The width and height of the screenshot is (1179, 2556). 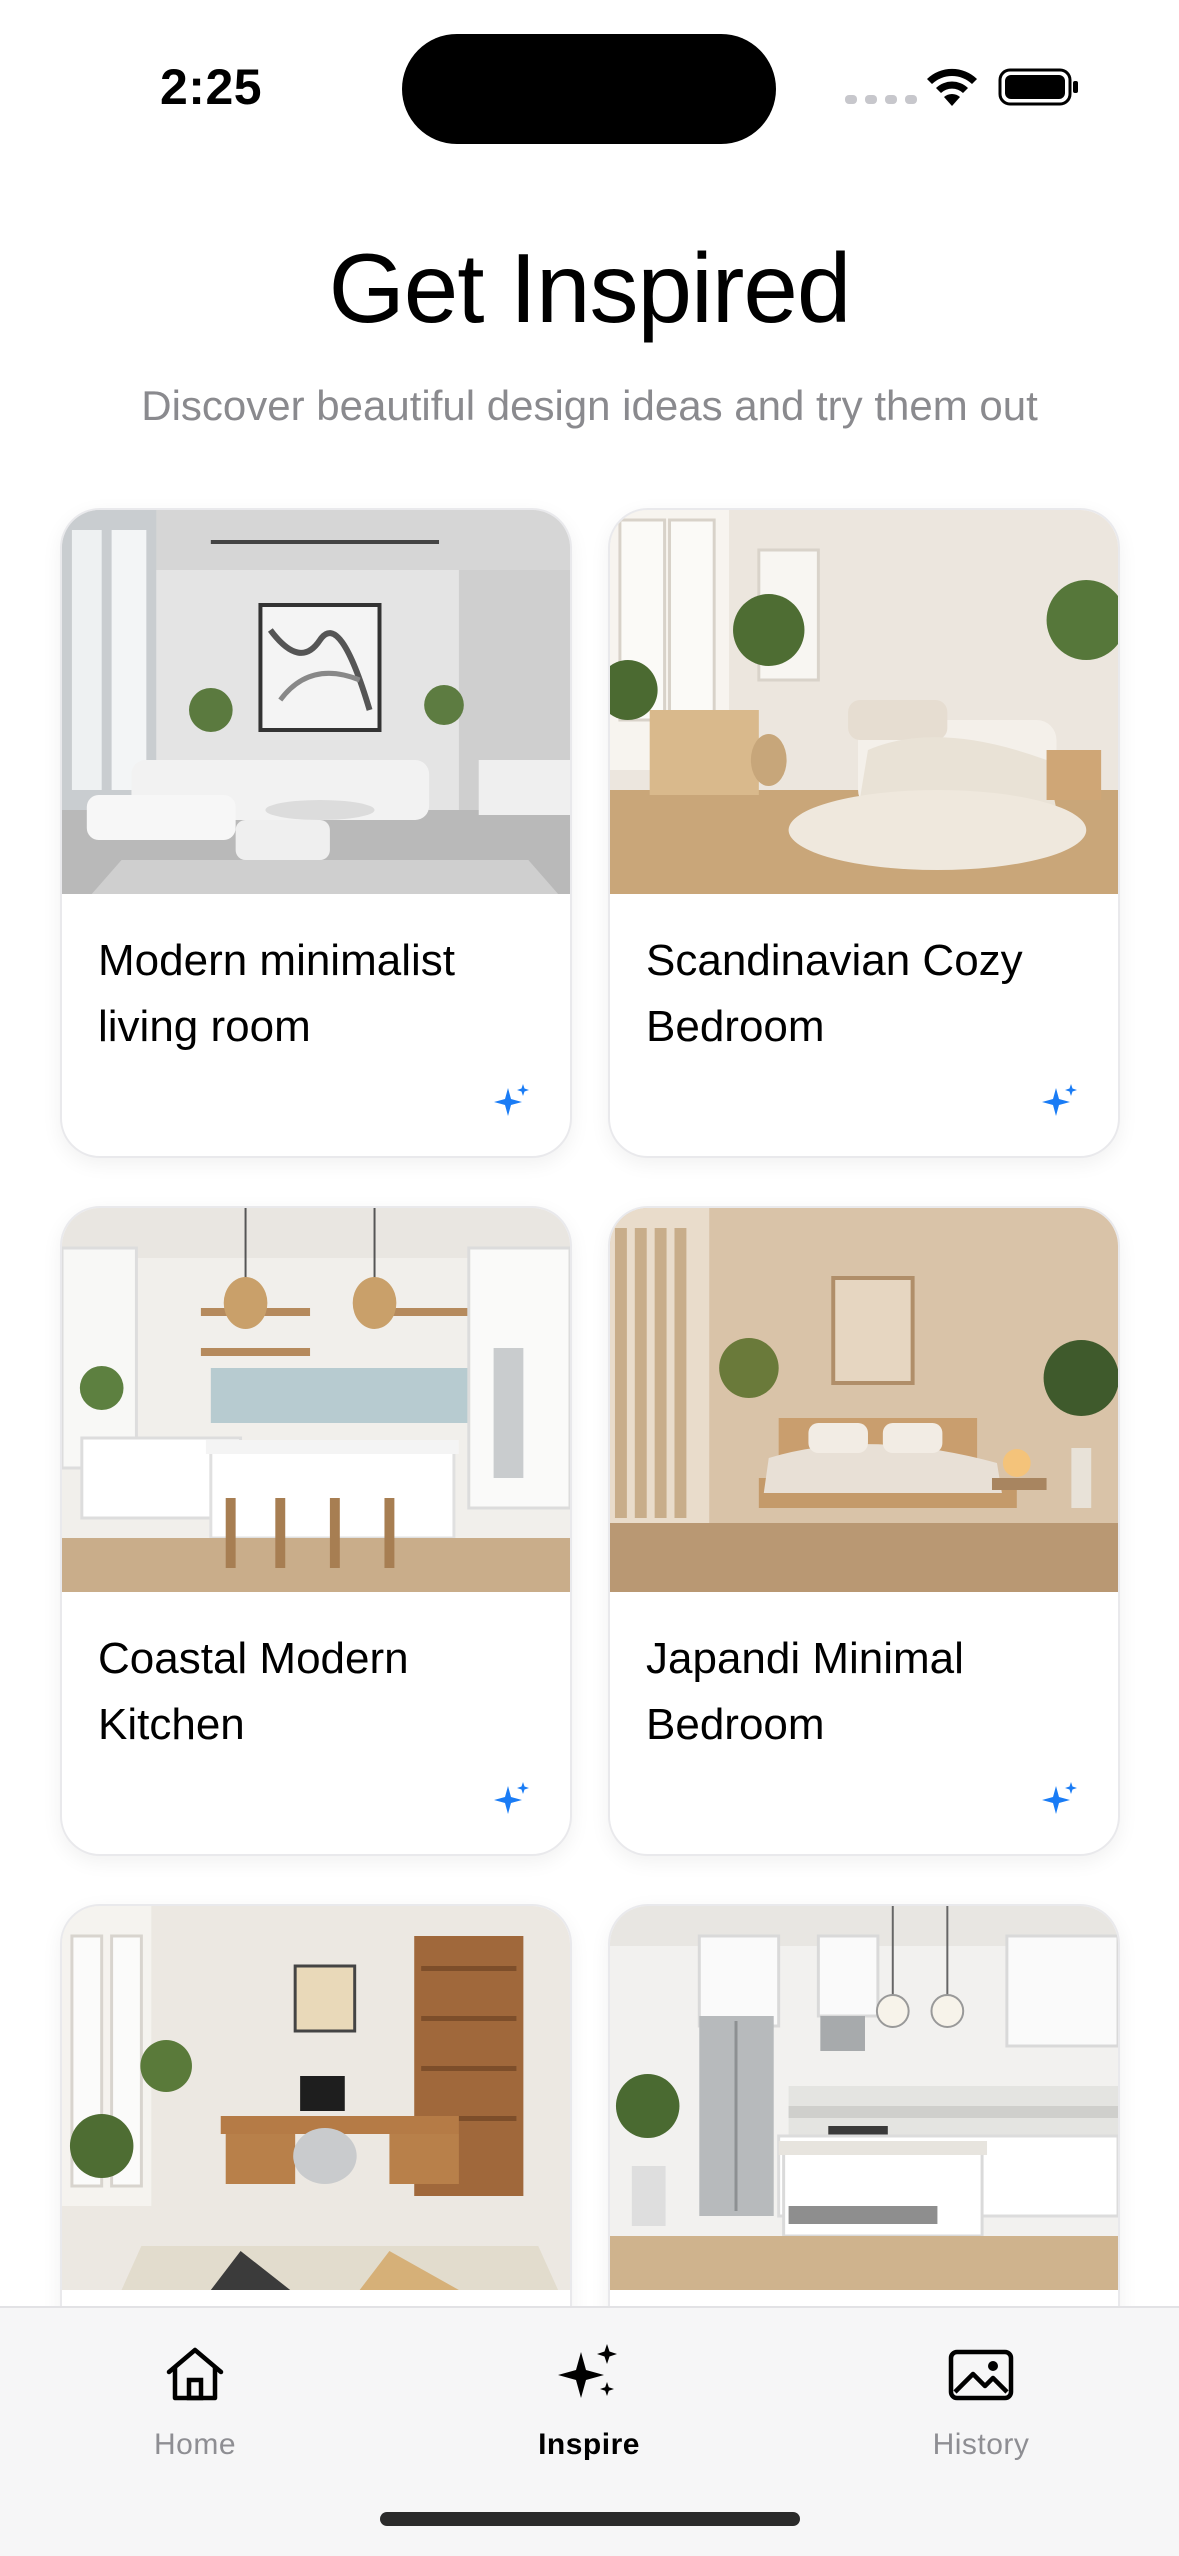 I want to click on card-title: Scandinavian Cozy Bedroom, so click(x=834, y=993).